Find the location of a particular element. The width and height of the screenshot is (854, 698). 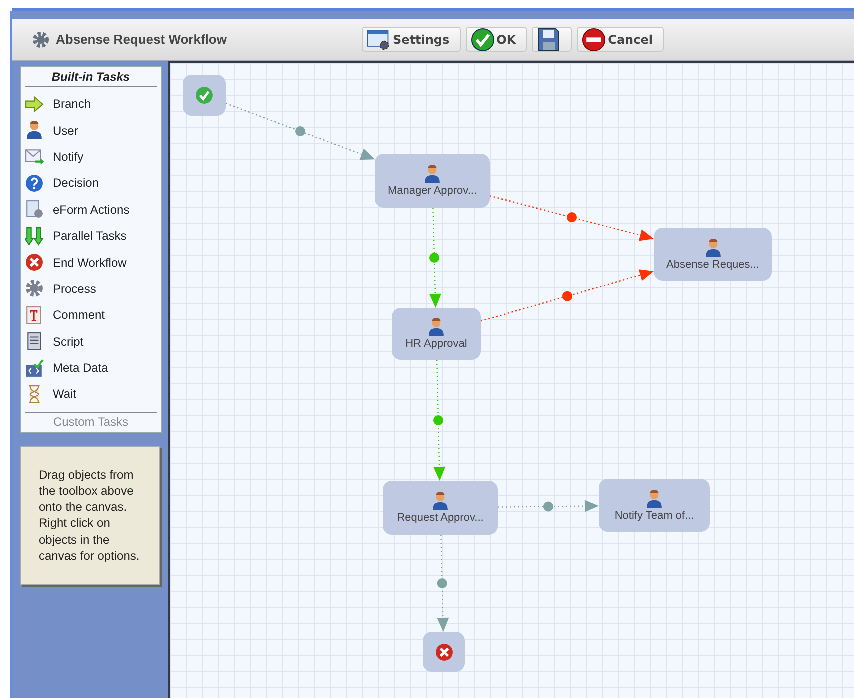

ok-button: OK is located at coordinates (497, 39).